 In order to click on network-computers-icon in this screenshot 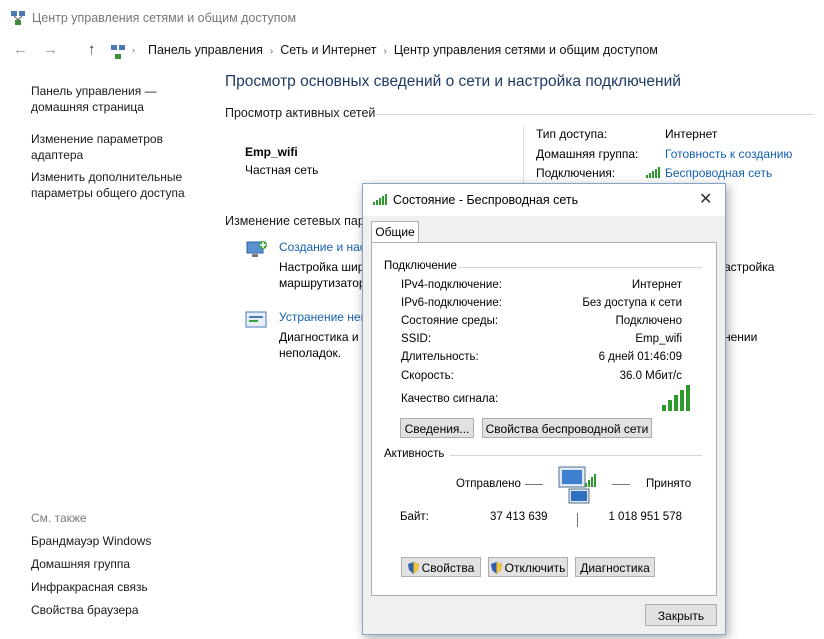, I will do `click(577, 485)`.